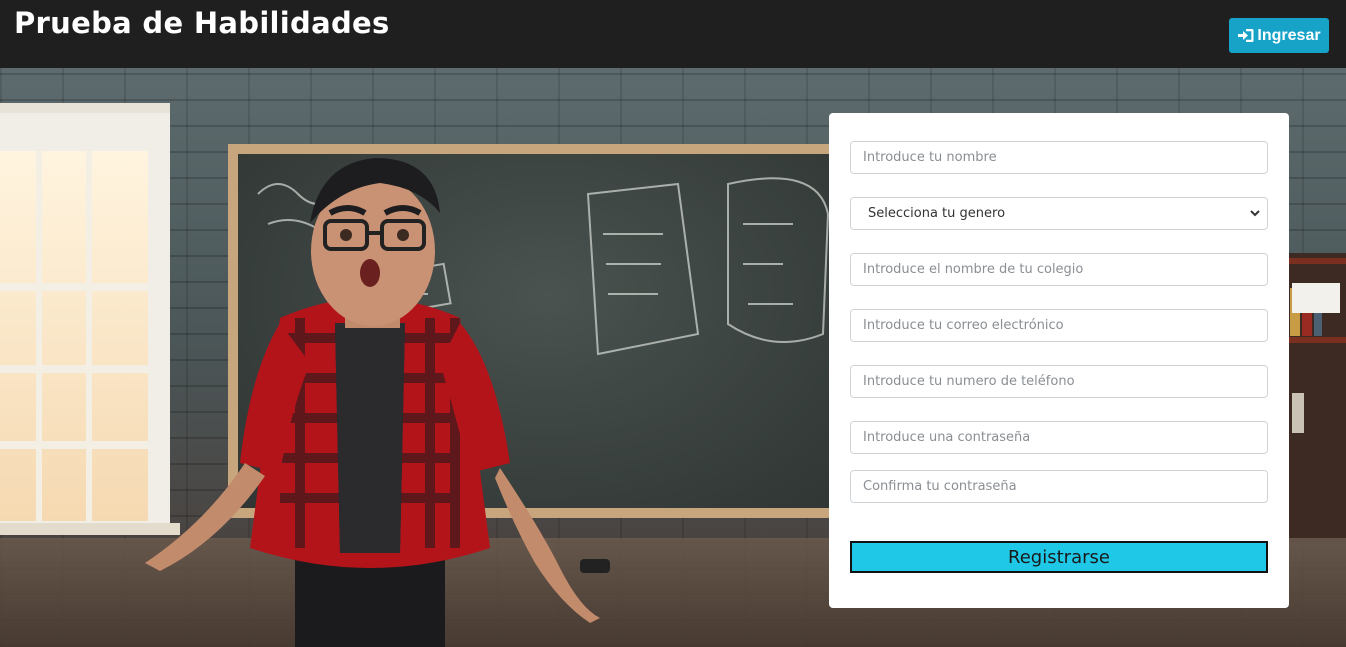 The height and width of the screenshot is (647, 1346). I want to click on top-navbar: Prueba de Habilidades Ingresar, so click(673, 34).